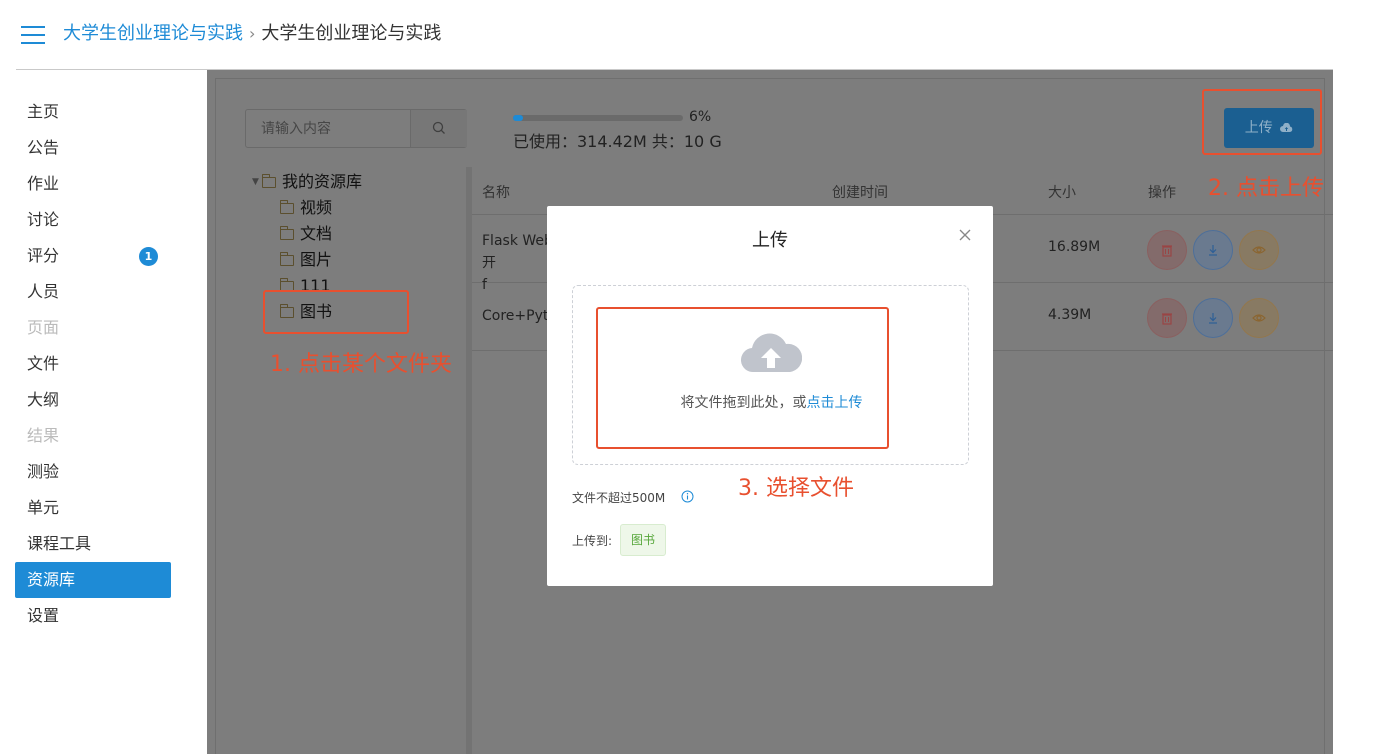 This screenshot has width=1376, height=754. I want to click on nav-item-pages: 页面, so click(93, 328).